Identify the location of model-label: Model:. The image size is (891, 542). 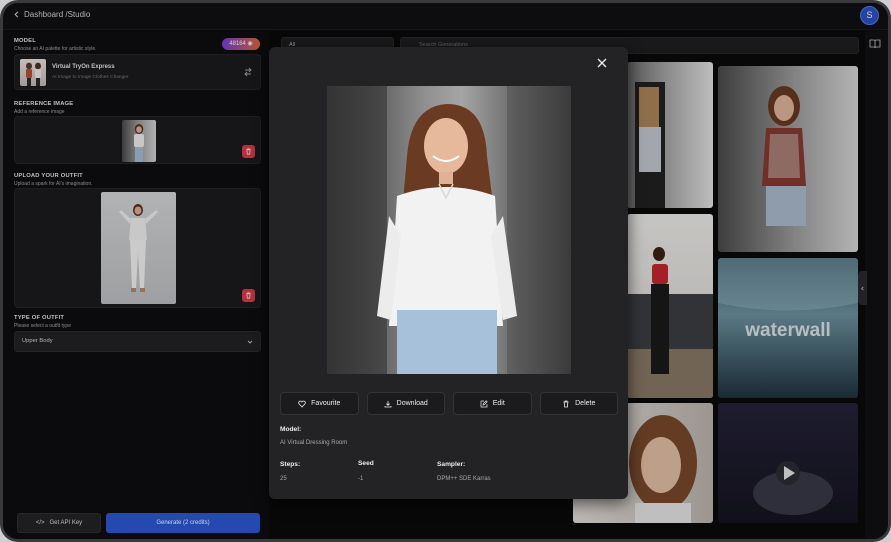
(291, 429).